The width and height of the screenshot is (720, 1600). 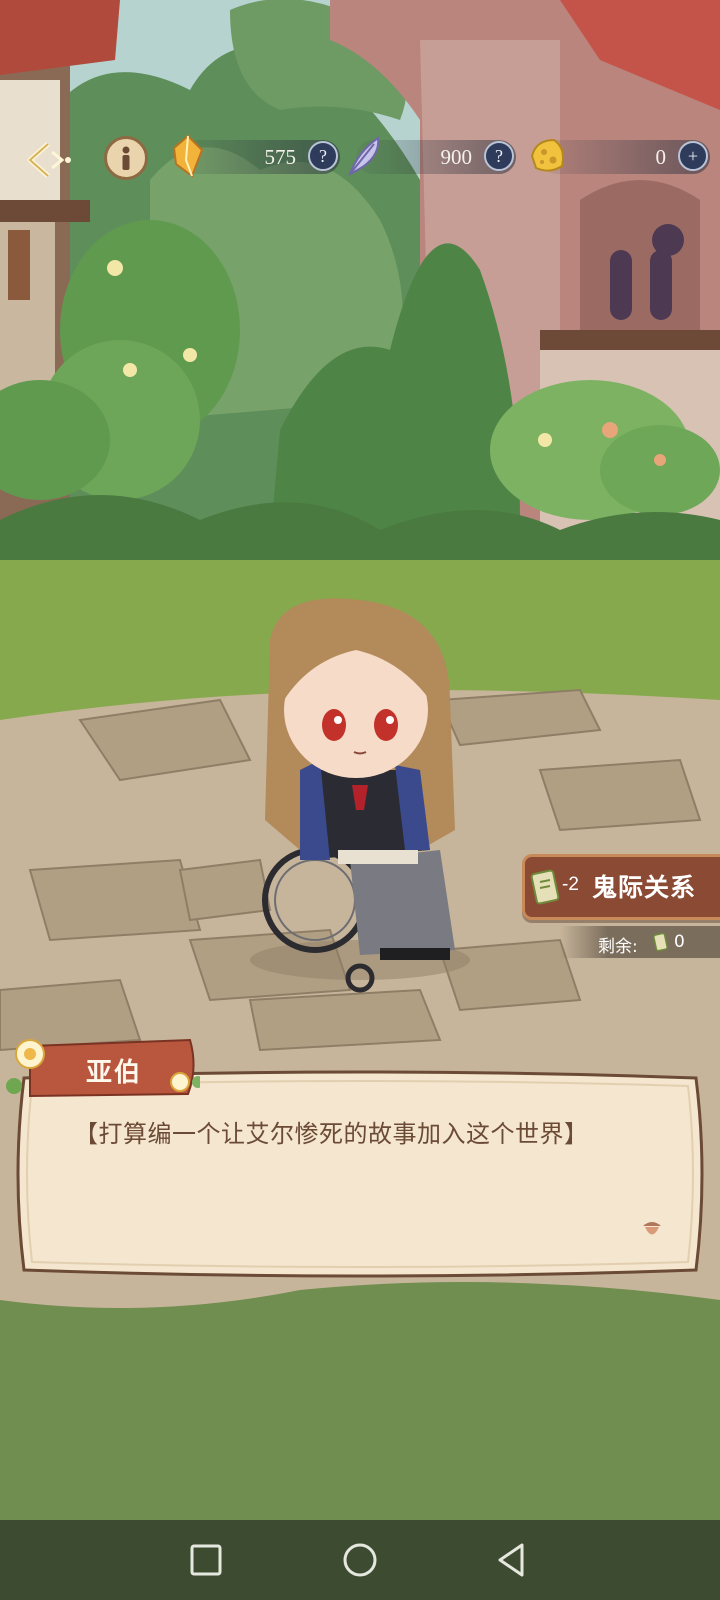 What do you see at coordinates (620, 156) in the screenshot?
I see `cheese-counter: 0 +` at bounding box center [620, 156].